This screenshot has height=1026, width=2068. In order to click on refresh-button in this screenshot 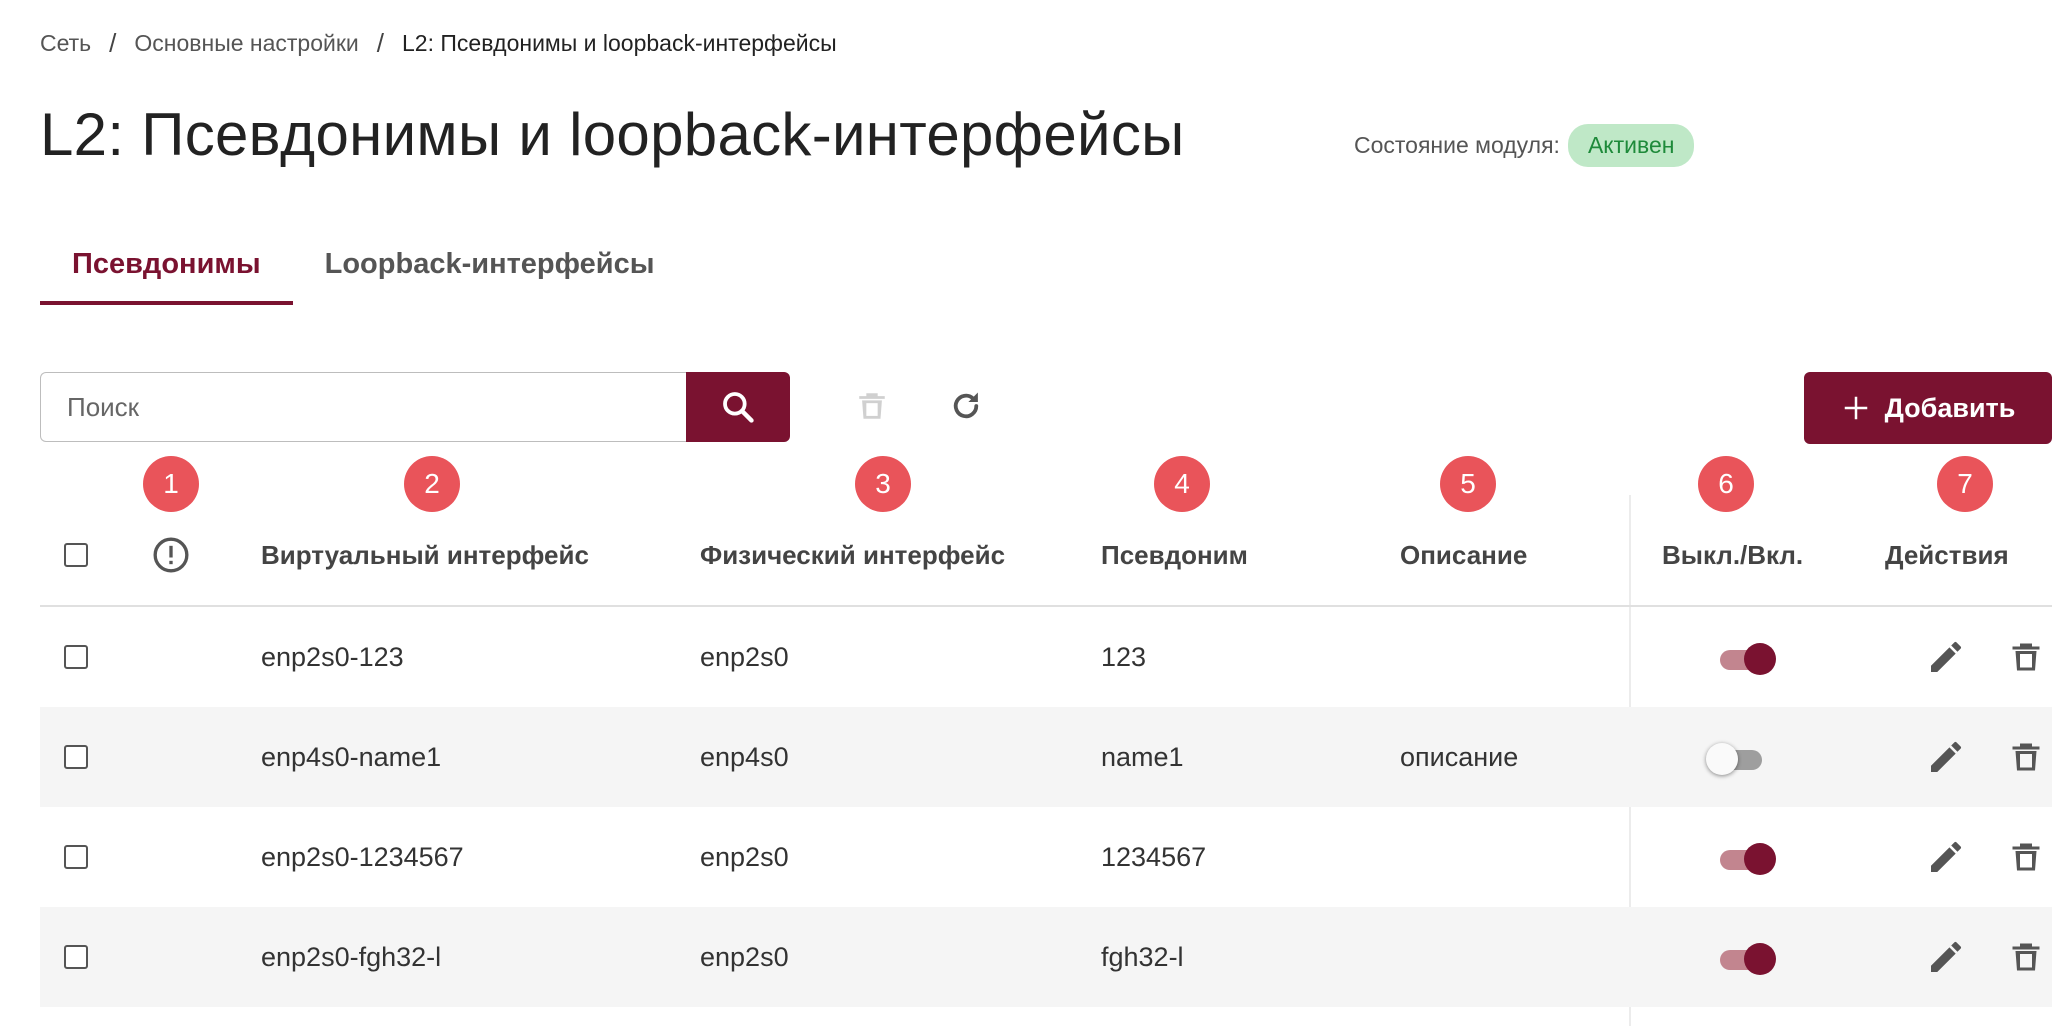, I will do `click(966, 406)`.